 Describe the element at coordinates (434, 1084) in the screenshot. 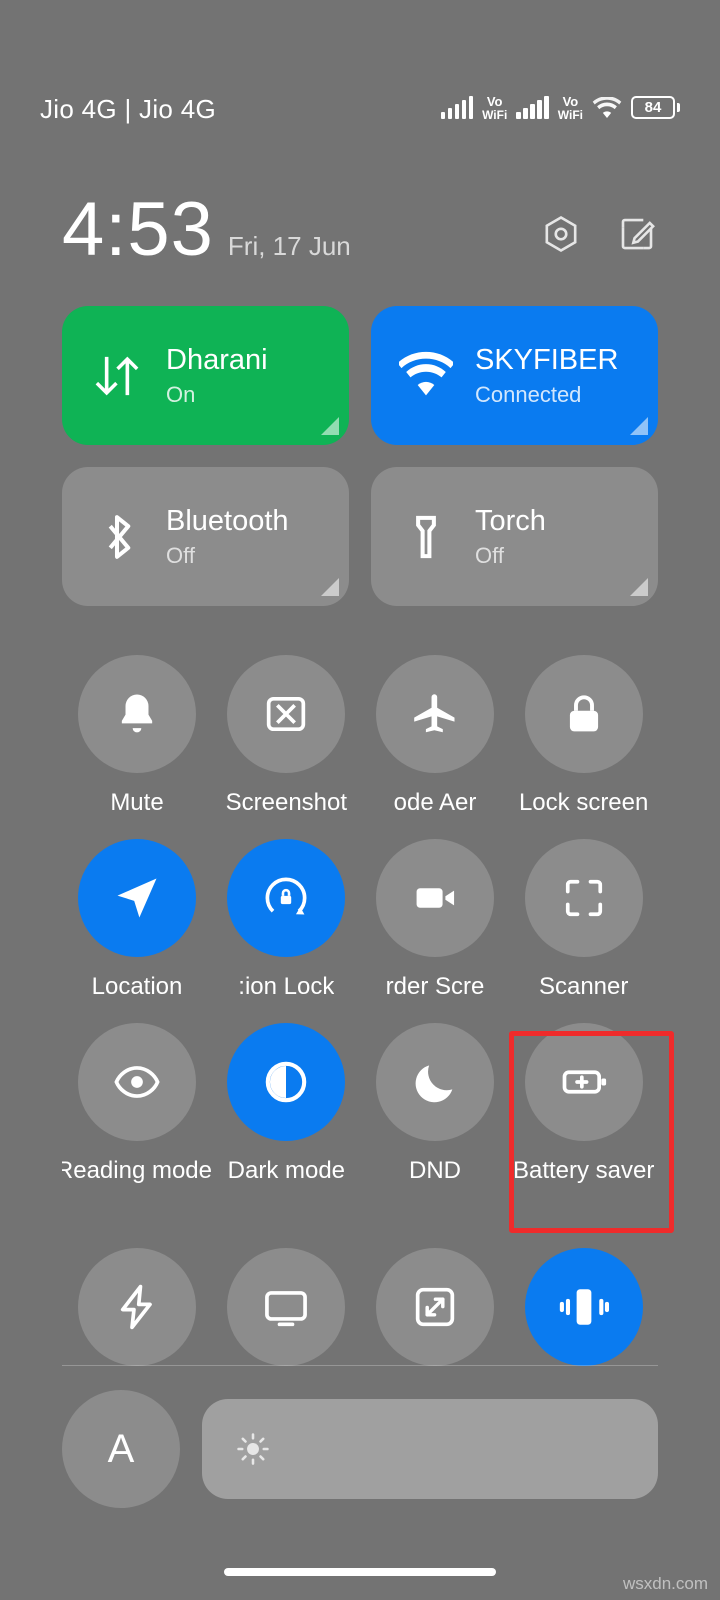

I see `moon-icon` at that location.